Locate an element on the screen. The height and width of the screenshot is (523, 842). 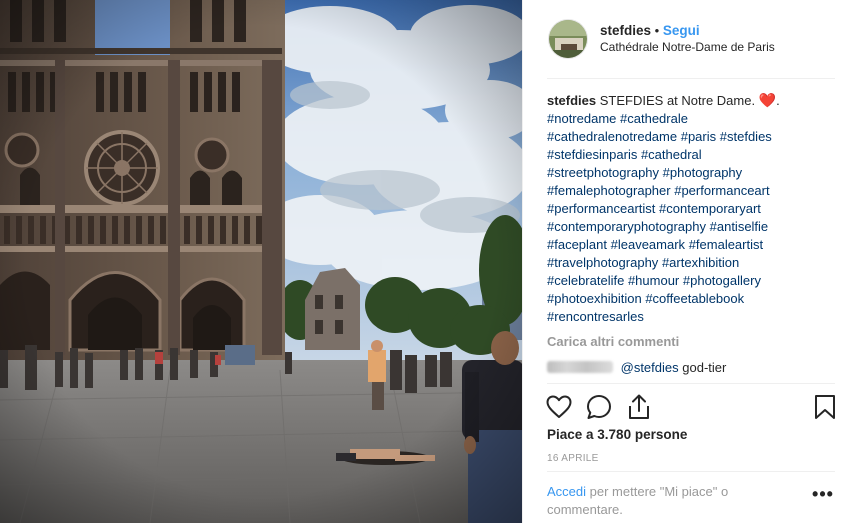
bookmark-icon is located at coordinates (825, 407).